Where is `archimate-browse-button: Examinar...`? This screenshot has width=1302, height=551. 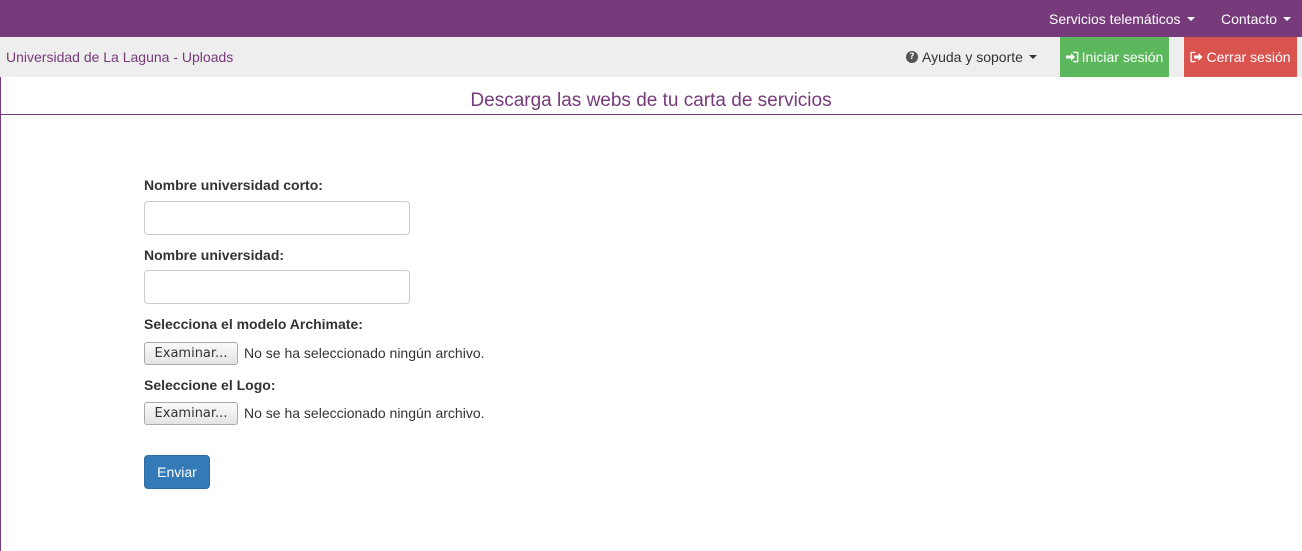 archimate-browse-button: Examinar... is located at coordinates (191, 353).